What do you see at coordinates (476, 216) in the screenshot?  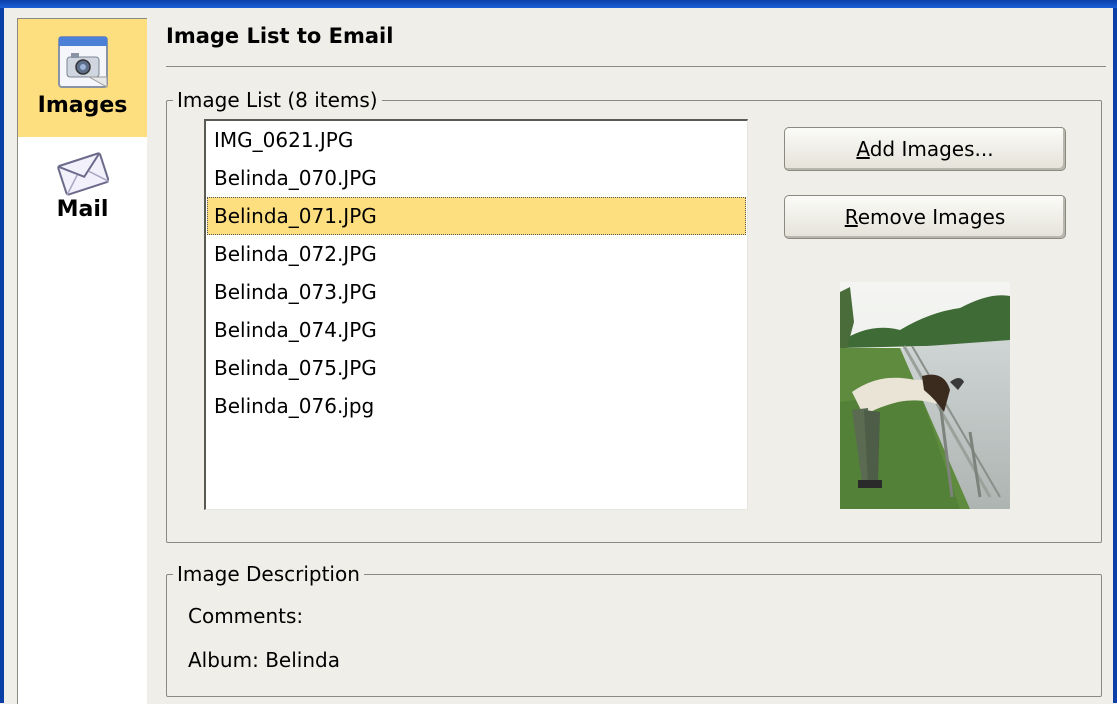 I see `list-item-selected: Belinda_071.JPG` at bounding box center [476, 216].